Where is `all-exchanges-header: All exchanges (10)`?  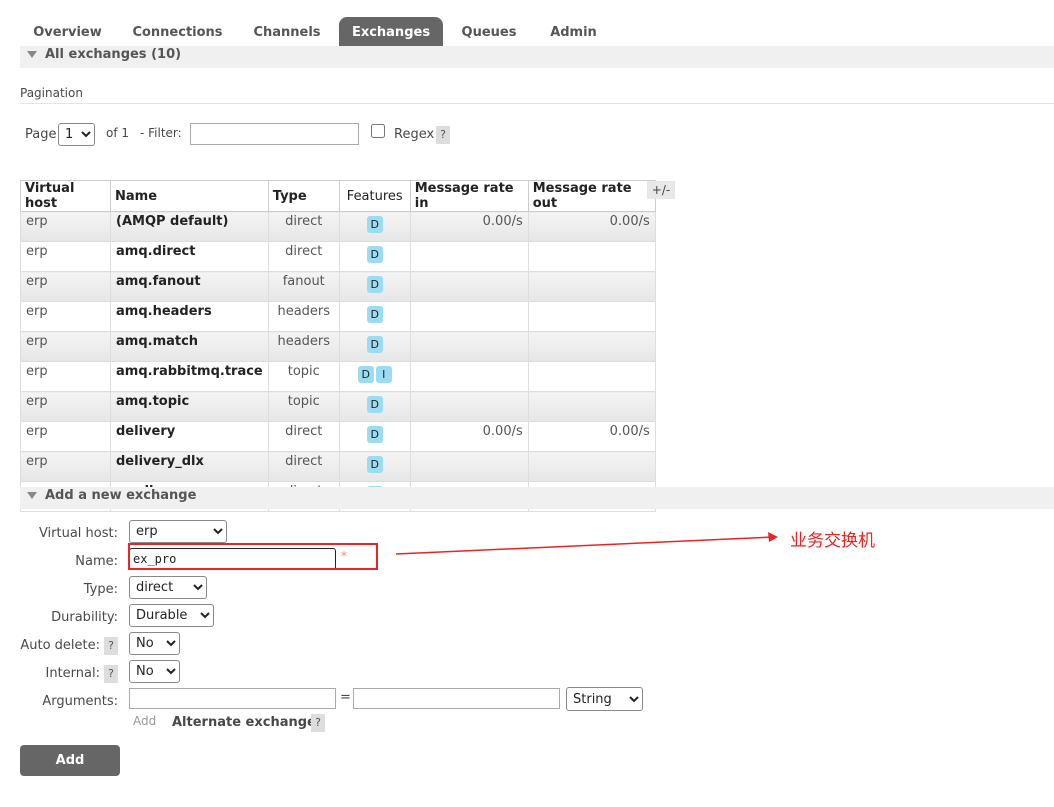 all-exchanges-header: All exchanges (10) is located at coordinates (537, 57).